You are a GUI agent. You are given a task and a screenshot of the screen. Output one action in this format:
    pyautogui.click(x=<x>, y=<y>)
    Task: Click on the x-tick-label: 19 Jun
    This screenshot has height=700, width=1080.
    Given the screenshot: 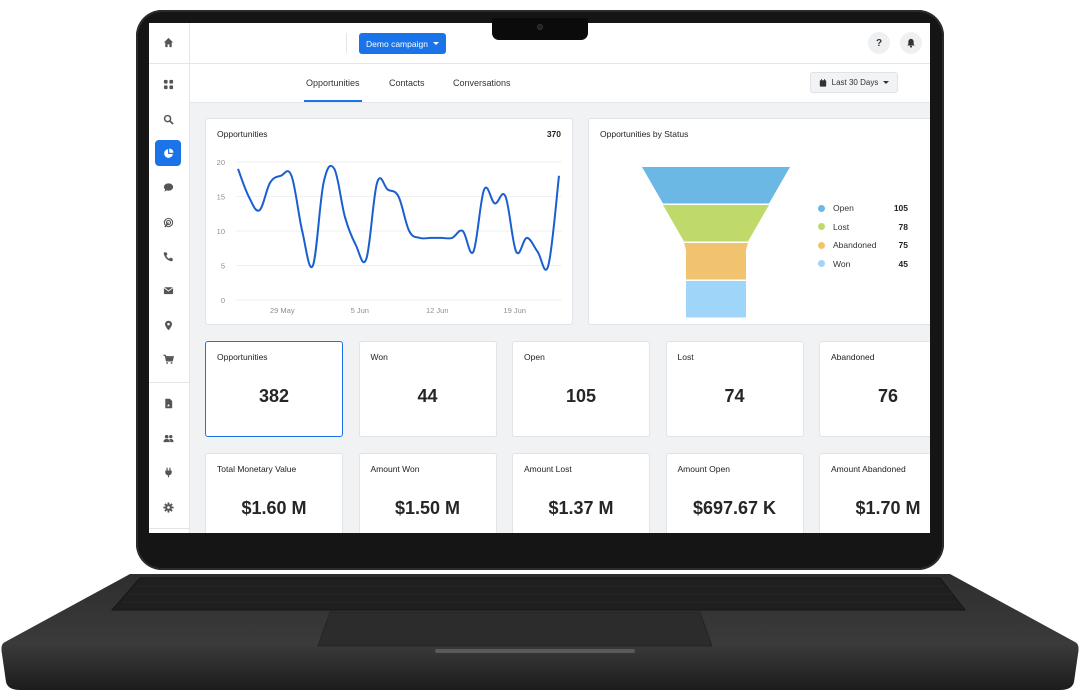 What is the action you would take?
    pyautogui.click(x=514, y=310)
    